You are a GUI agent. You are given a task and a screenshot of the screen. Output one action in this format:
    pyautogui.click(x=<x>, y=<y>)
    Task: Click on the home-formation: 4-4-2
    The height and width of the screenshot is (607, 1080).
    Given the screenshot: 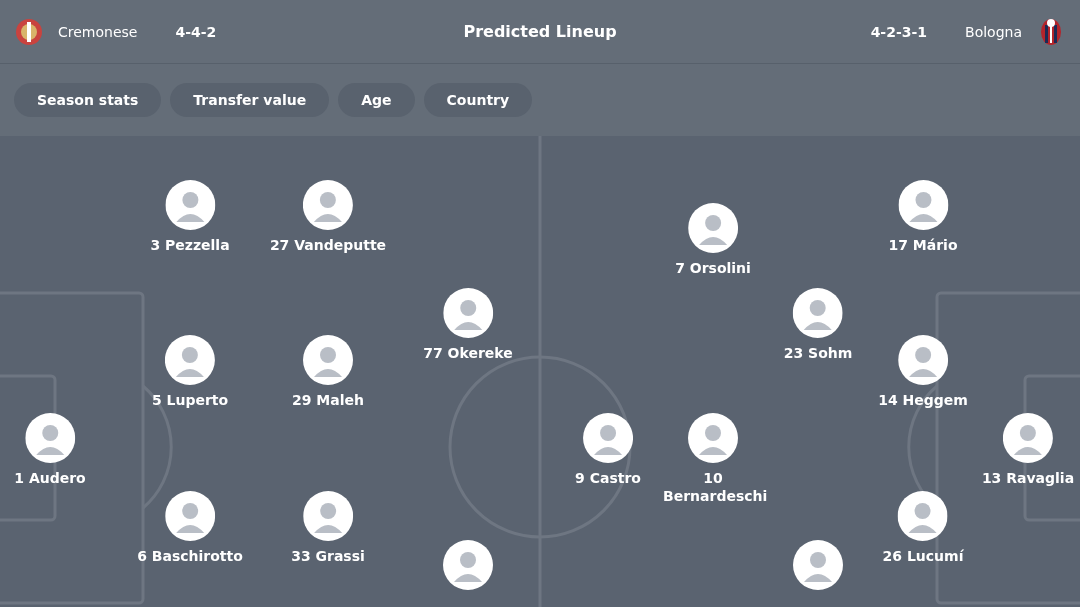 What is the action you would take?
    pyautogui.click(x=196, y=31)
    